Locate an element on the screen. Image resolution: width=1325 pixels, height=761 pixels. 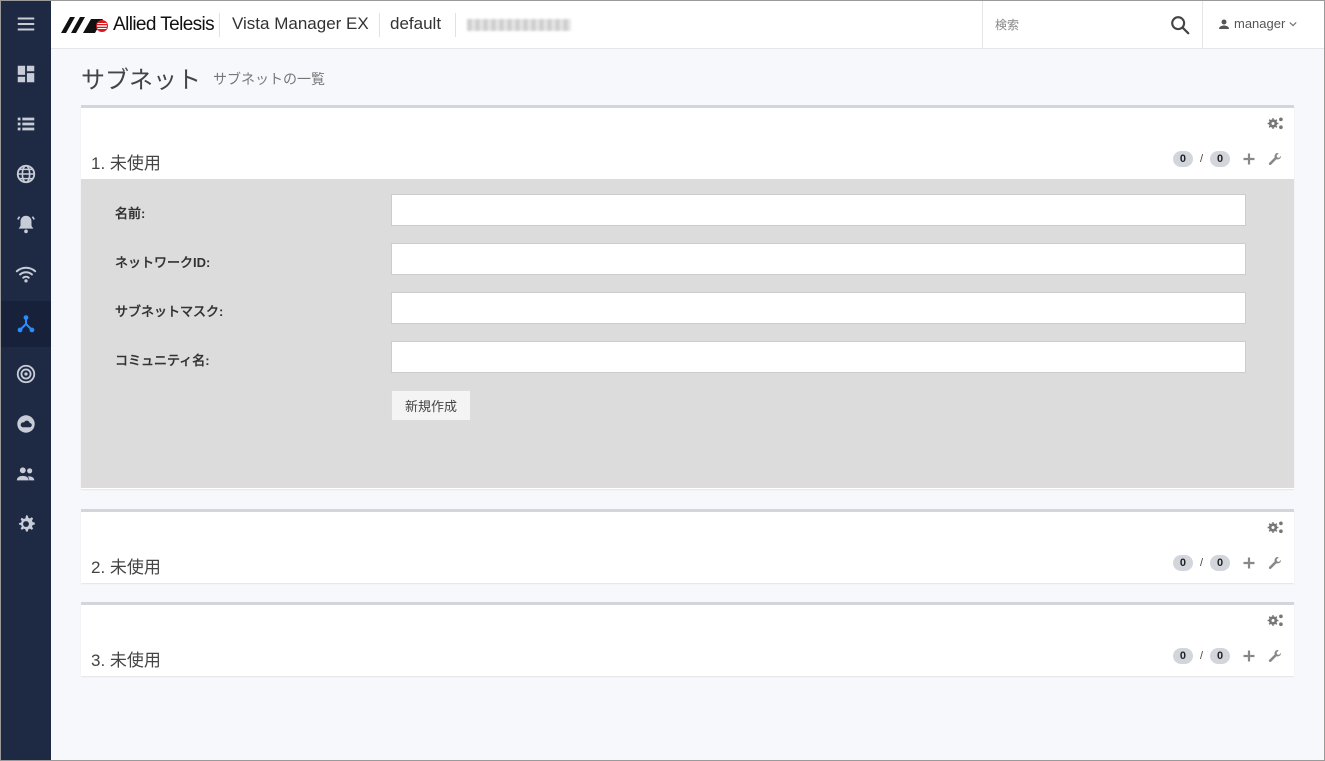
brand-logo: Allied Telesis is located at coordinates (138, 24).